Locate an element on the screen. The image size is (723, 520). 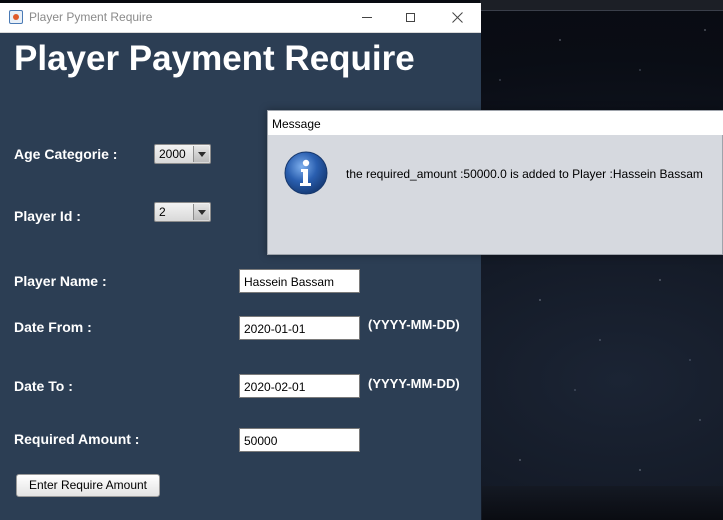
date-to-format-hint: (YYYY-MM-DD) is located at coordinates (414, 383).